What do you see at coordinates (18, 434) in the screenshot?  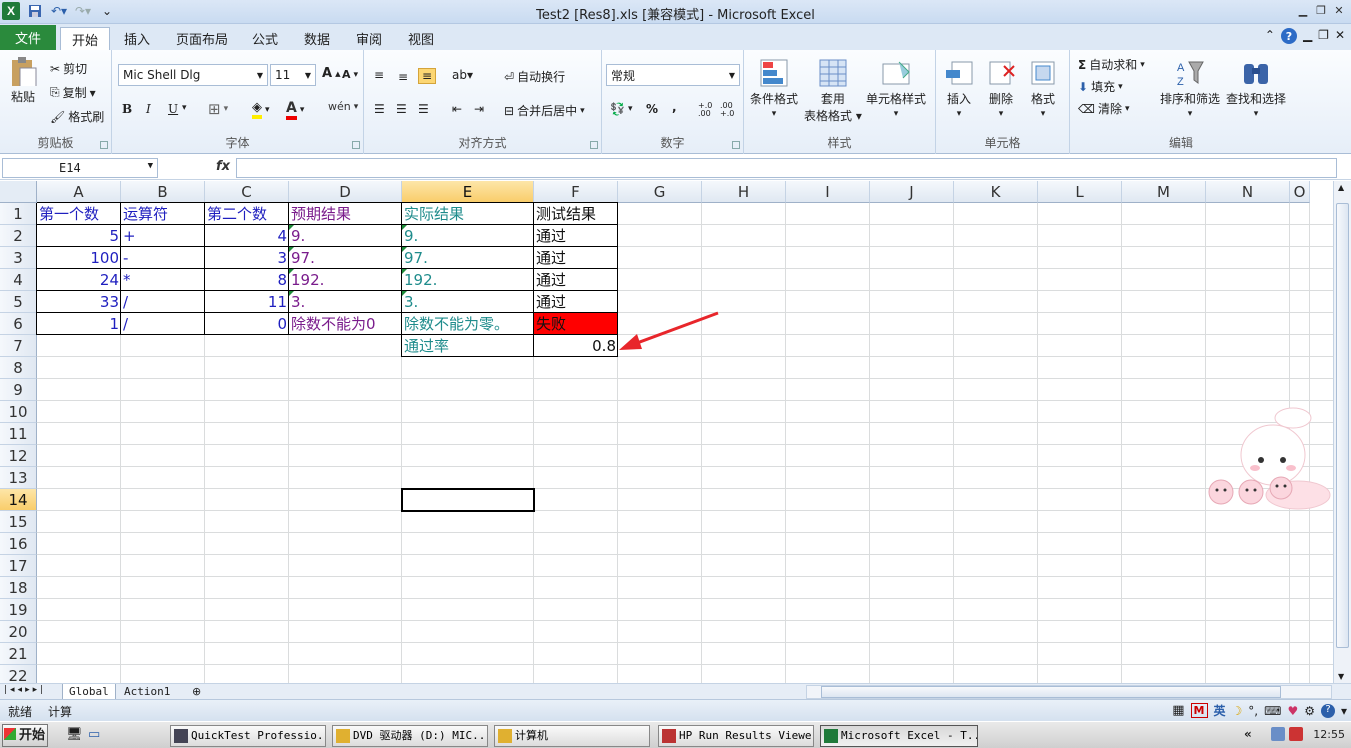 I see `row-header: 11` at bounding box center [18, 434].